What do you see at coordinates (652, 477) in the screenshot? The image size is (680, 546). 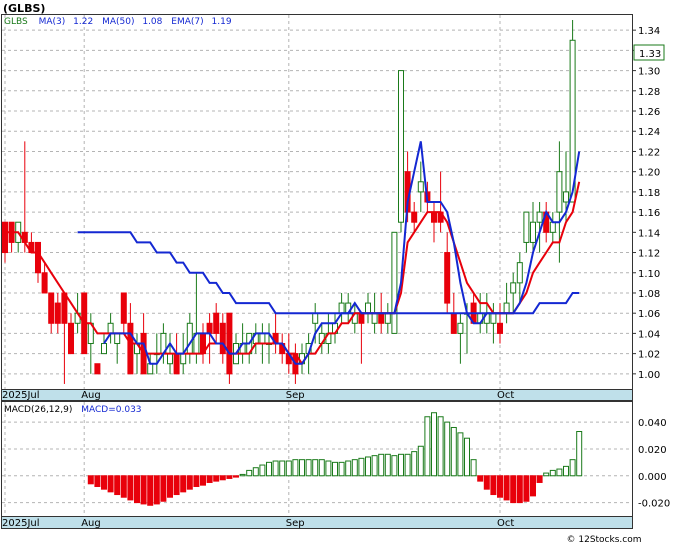 I see `macd-y-tick: 0.000` at bounding box center [652, 477].